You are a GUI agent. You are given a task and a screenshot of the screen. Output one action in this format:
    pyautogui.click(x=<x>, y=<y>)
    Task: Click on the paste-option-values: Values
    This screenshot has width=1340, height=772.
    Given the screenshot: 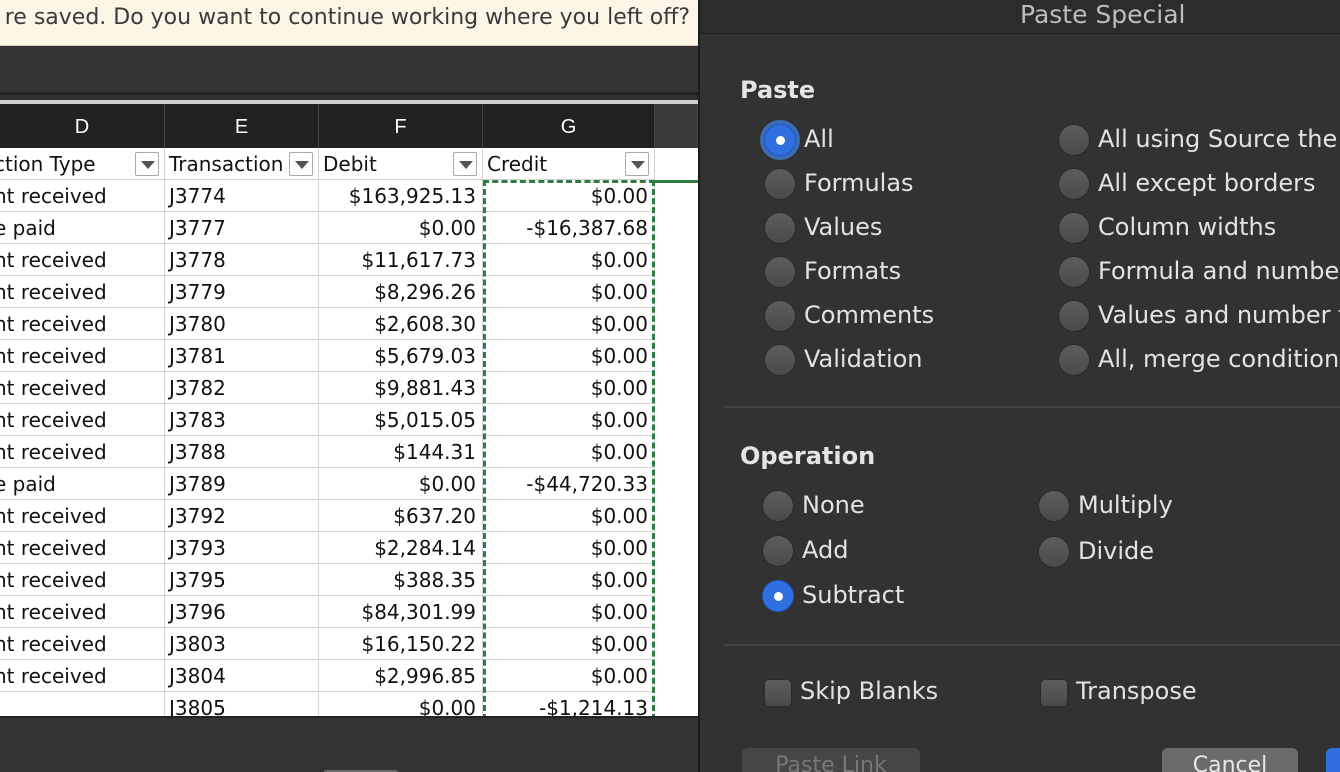 What is the action you would take?
    pyautogui.click(x=914, y=228)
    